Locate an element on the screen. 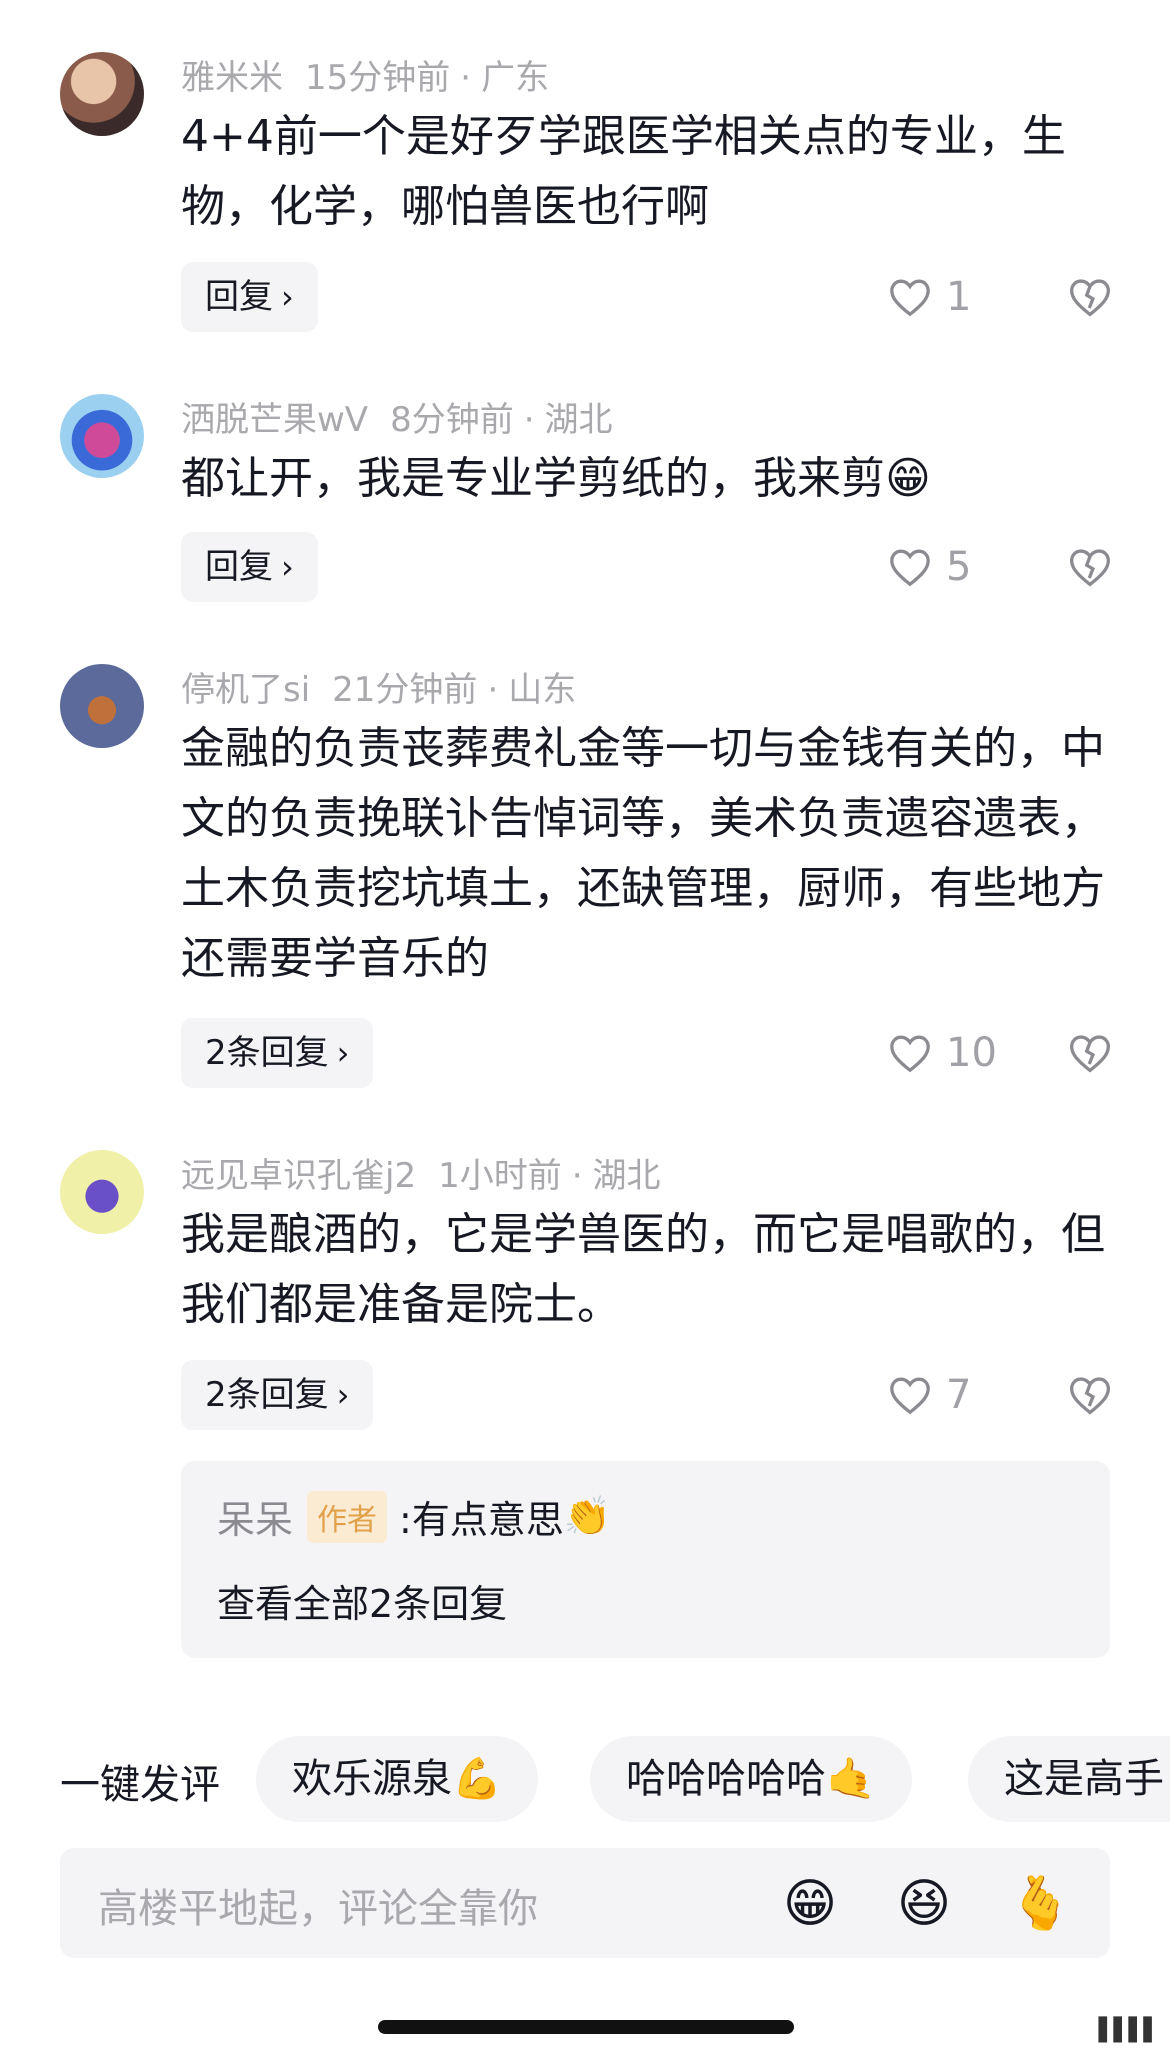 This screenshot has width=1170, height=2062. location: 山东 is located at coordinates (542, 690).